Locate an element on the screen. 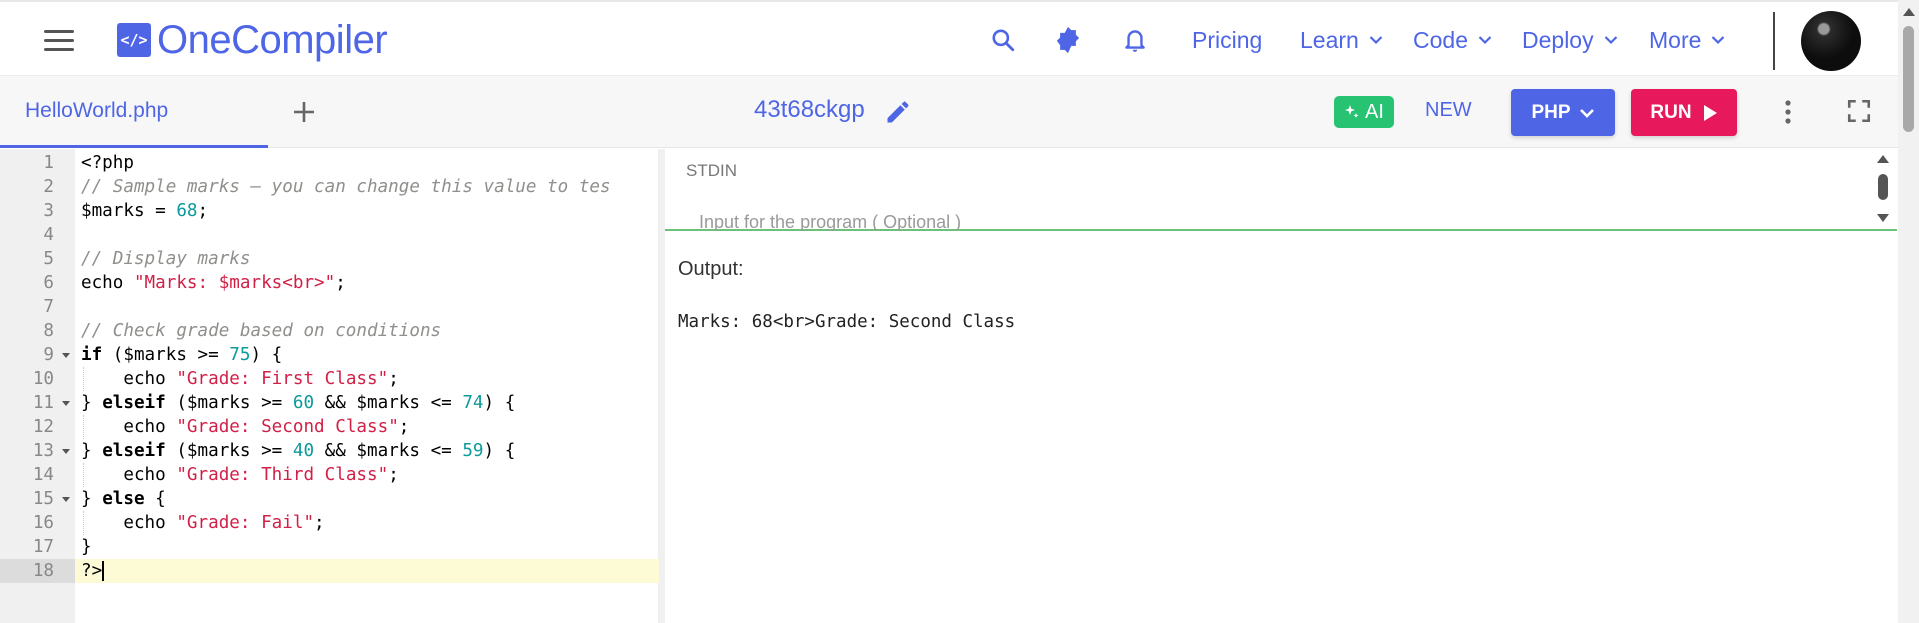 Image resolution: width=1919 pixels, height=623 pixels. menu-icon is located at coordinates (59, 41).